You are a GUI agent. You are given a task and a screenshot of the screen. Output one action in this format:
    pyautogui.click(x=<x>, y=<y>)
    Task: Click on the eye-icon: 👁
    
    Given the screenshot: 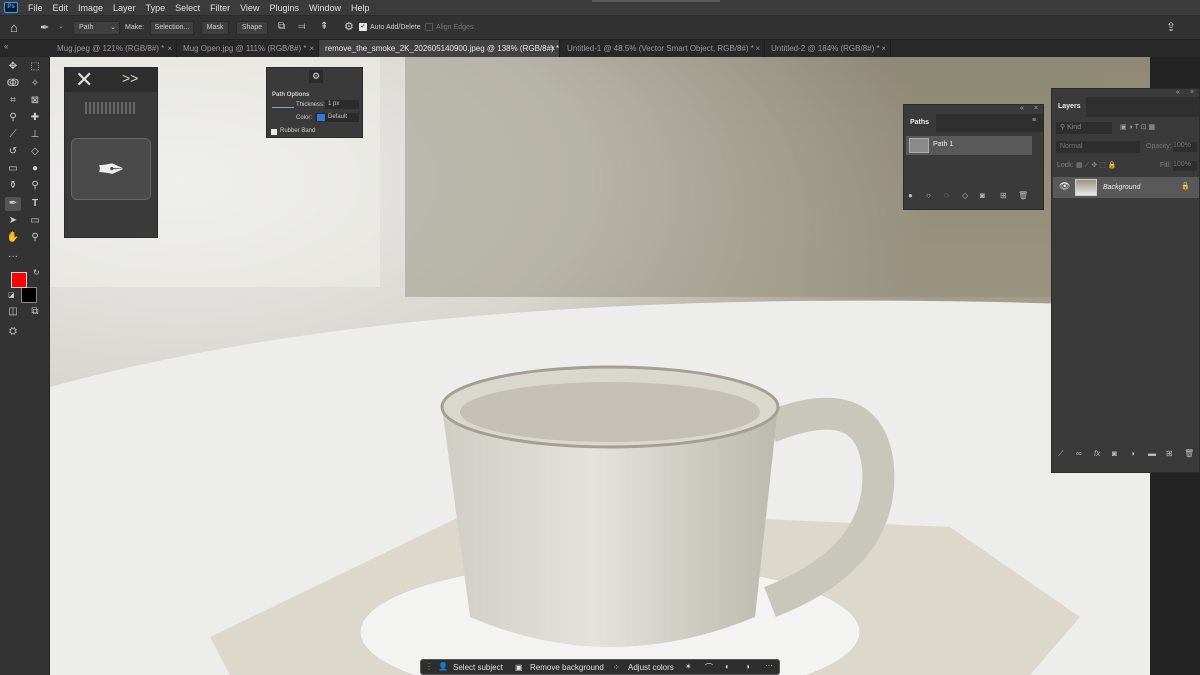 What is the action you would take?
    pyautogui.click(x=1064, y=186)
    